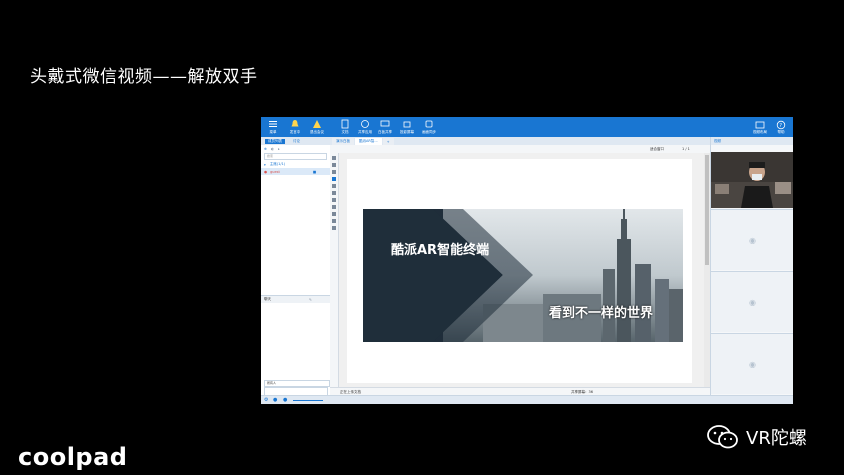  Describe the element at coordinates (334, 172) in the screenshot. I see `pen-icon` at that location.